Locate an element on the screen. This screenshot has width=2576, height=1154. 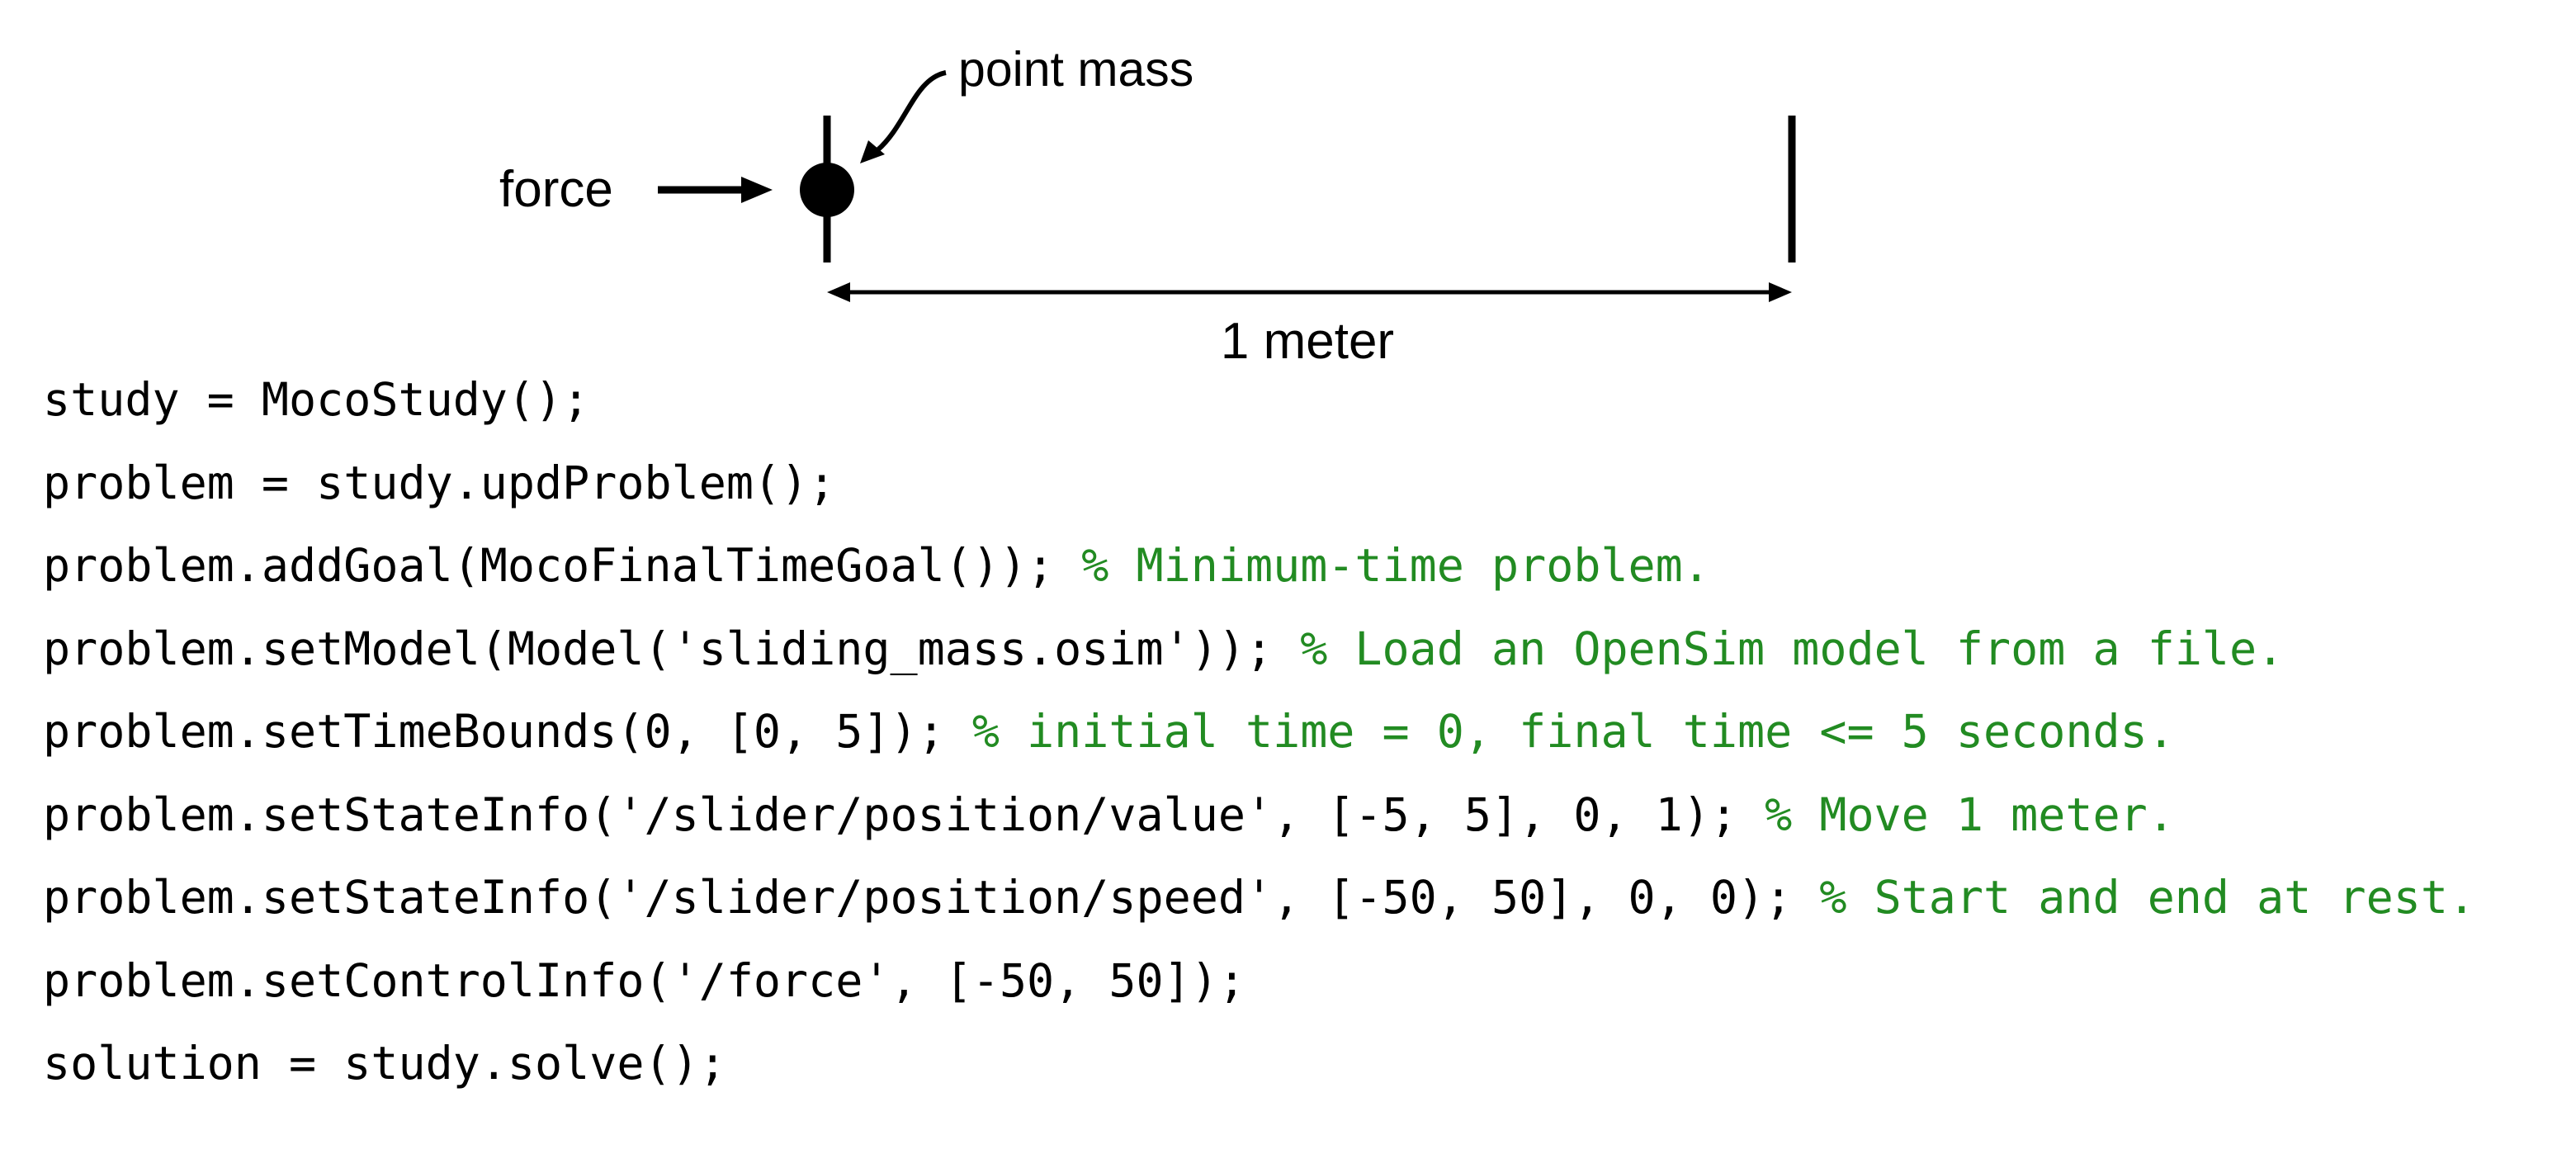
force-arrowhead is located at coordinates (757, 190).